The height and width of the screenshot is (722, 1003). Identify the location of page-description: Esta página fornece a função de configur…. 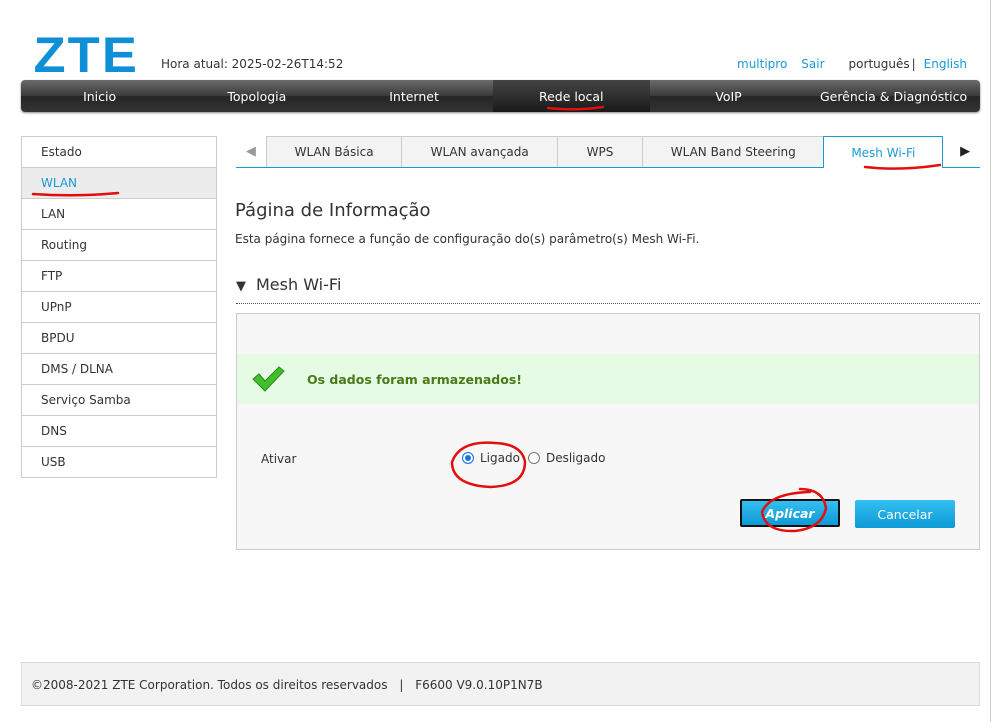
(467, 239).